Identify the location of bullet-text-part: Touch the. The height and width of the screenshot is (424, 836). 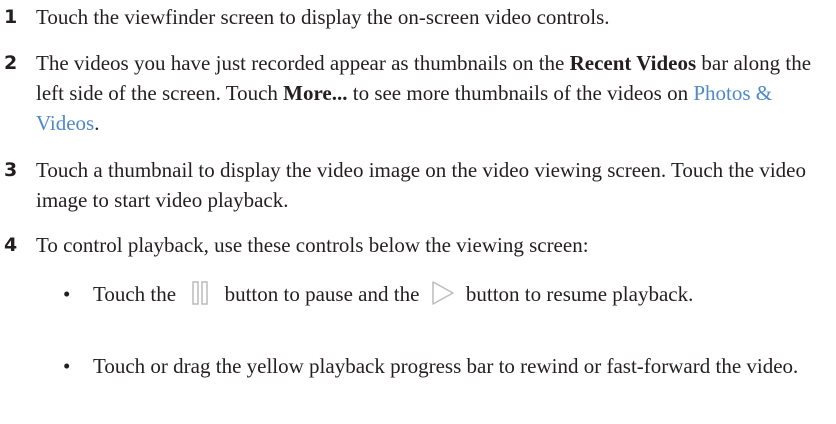
(137, 294).